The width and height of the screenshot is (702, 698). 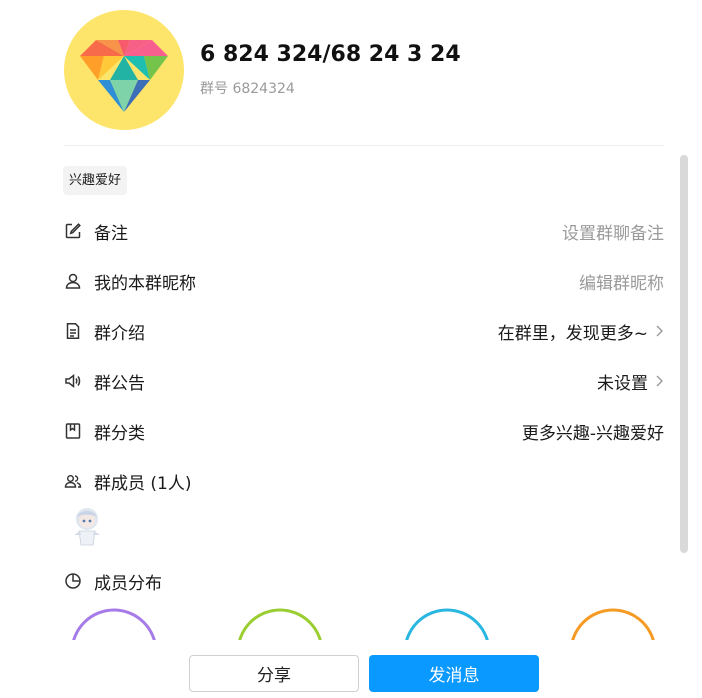 What do you see at coordinates (247, 89) in the screenshot?
I see `group-id: 群号 6824324` at bounding box center [247, 89].